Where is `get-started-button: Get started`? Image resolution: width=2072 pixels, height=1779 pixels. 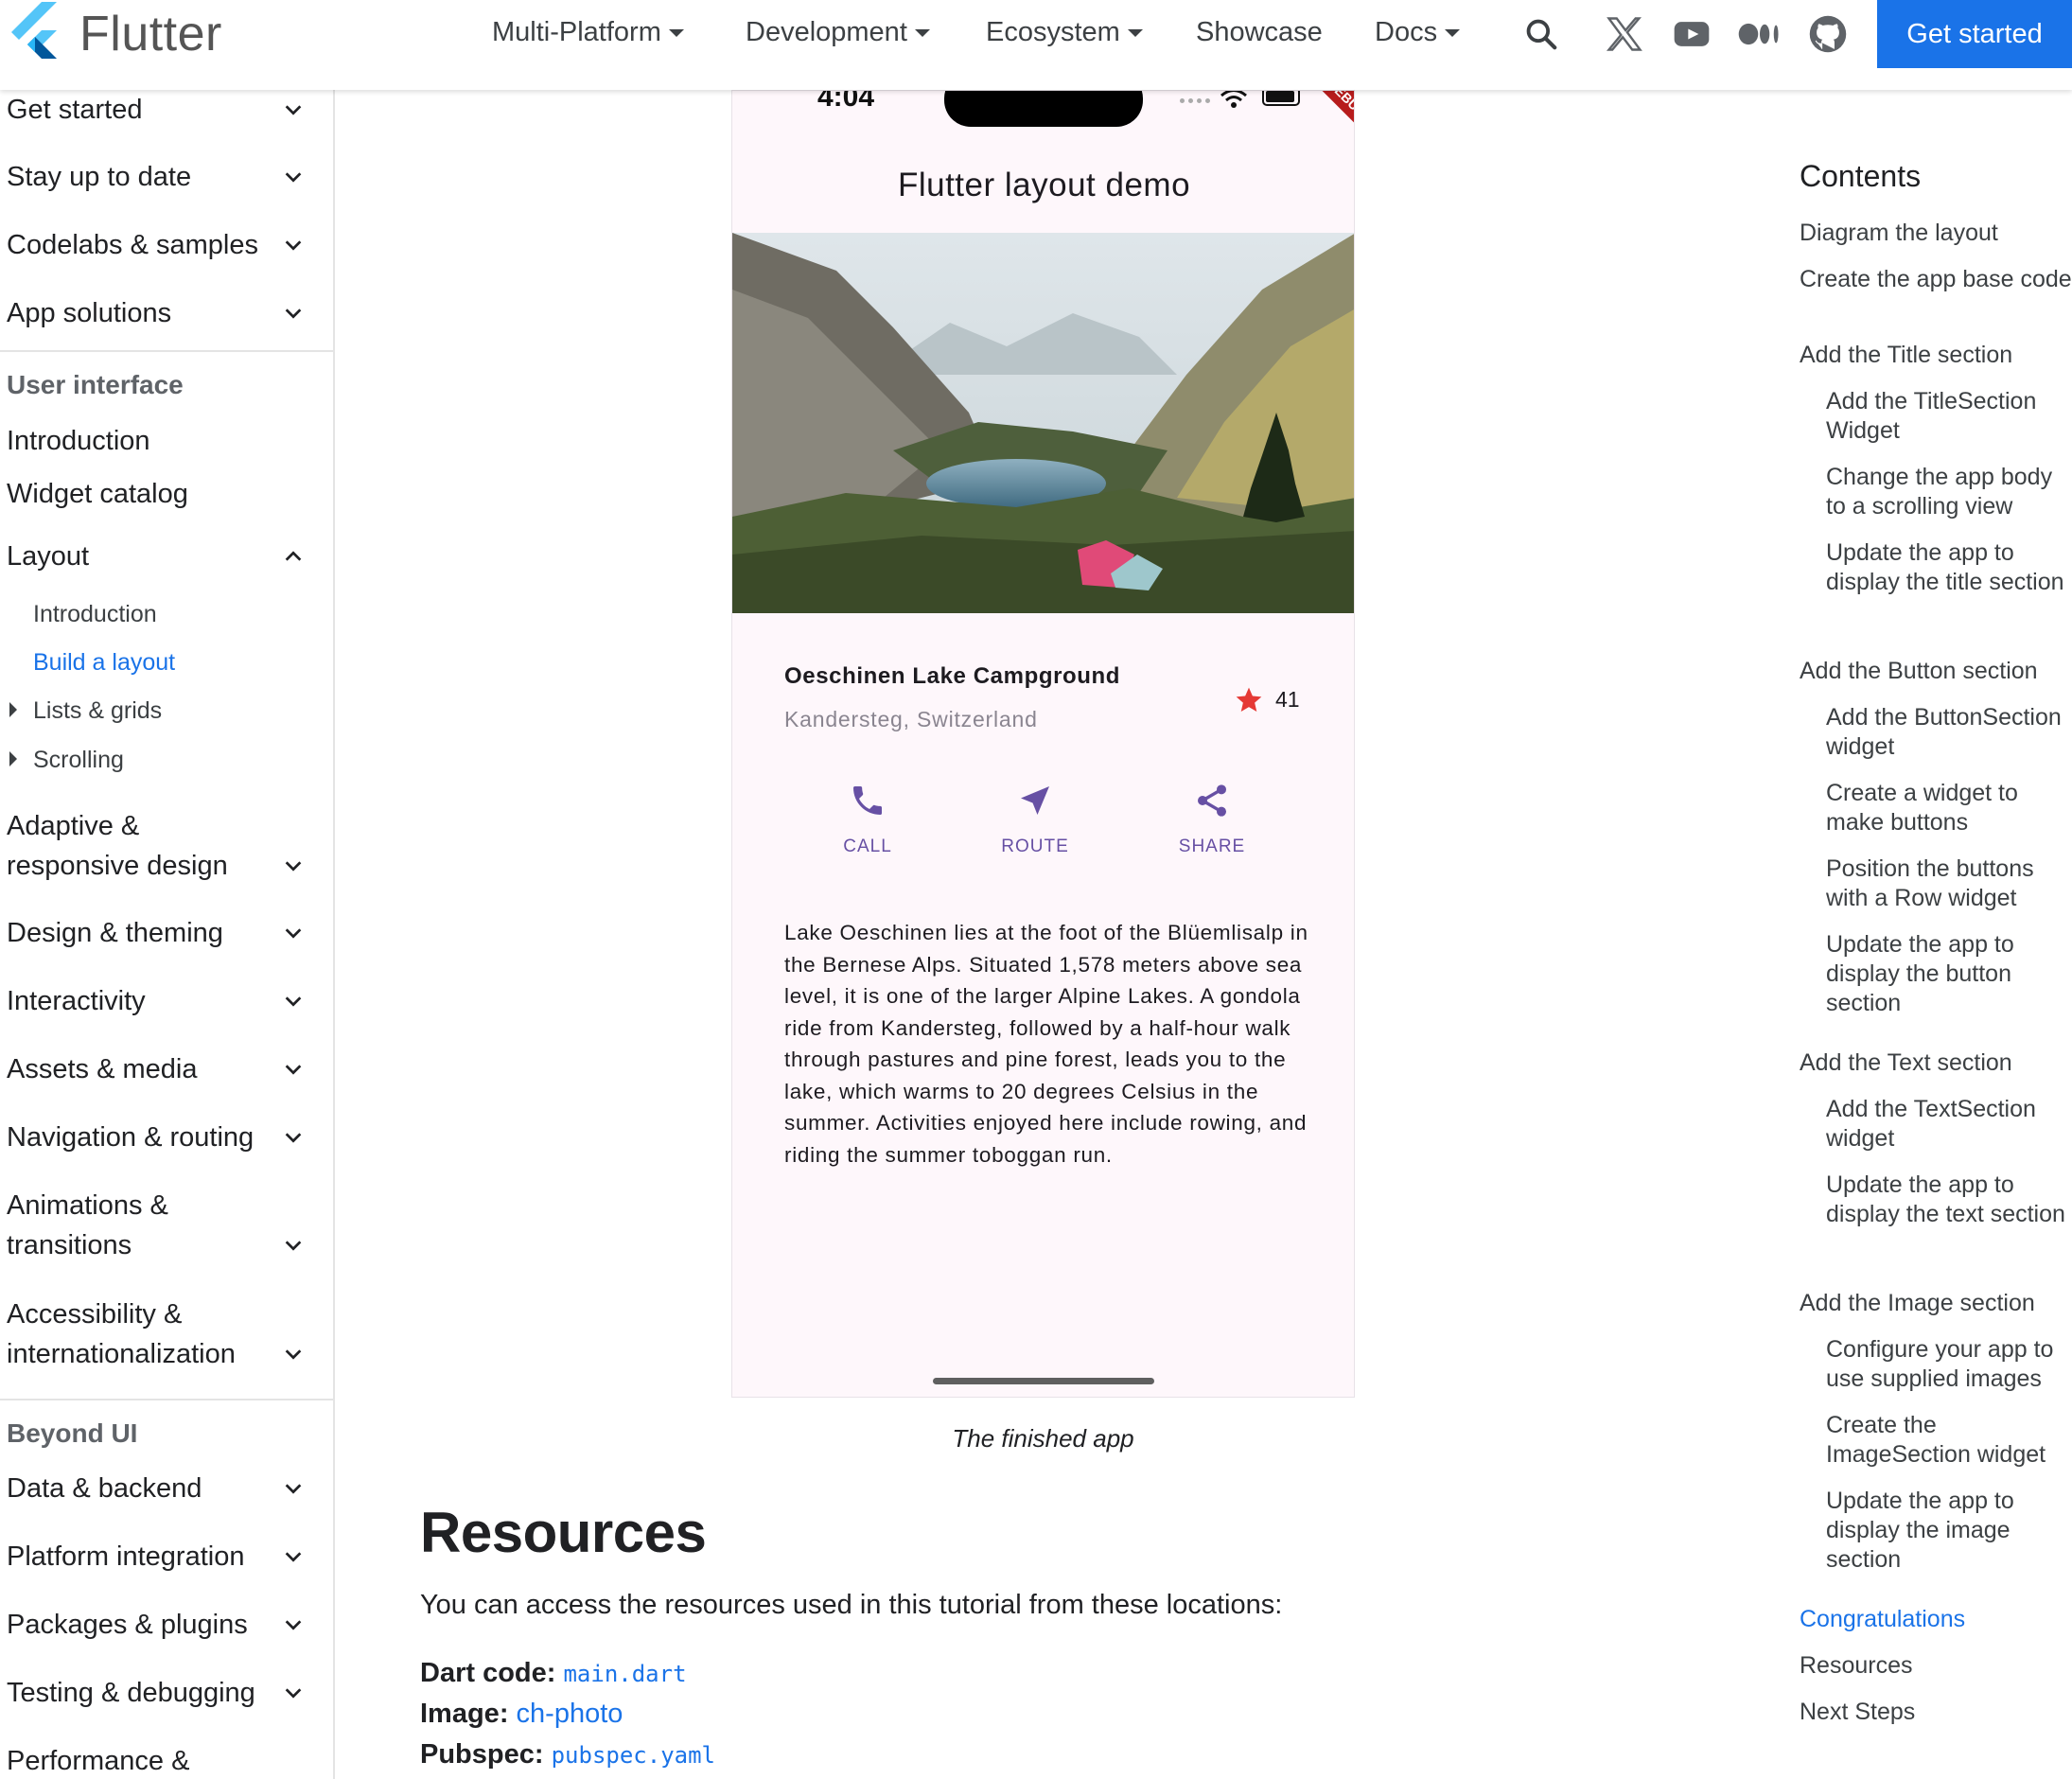
get-started-button: Get started is located at coordinates (1974, 34).